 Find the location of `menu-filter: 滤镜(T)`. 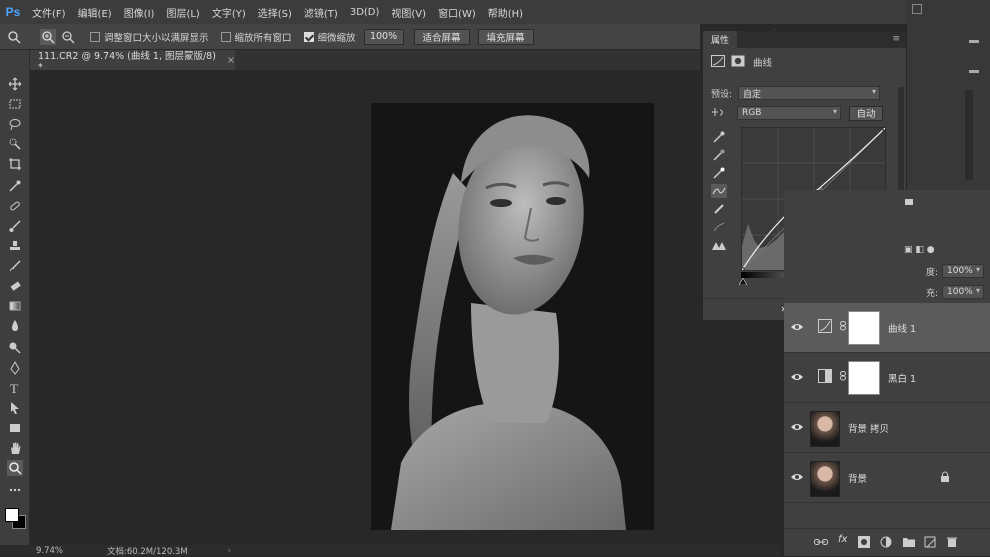

menu-filter: 滤镜(T) is located at coordinates (321, 12).